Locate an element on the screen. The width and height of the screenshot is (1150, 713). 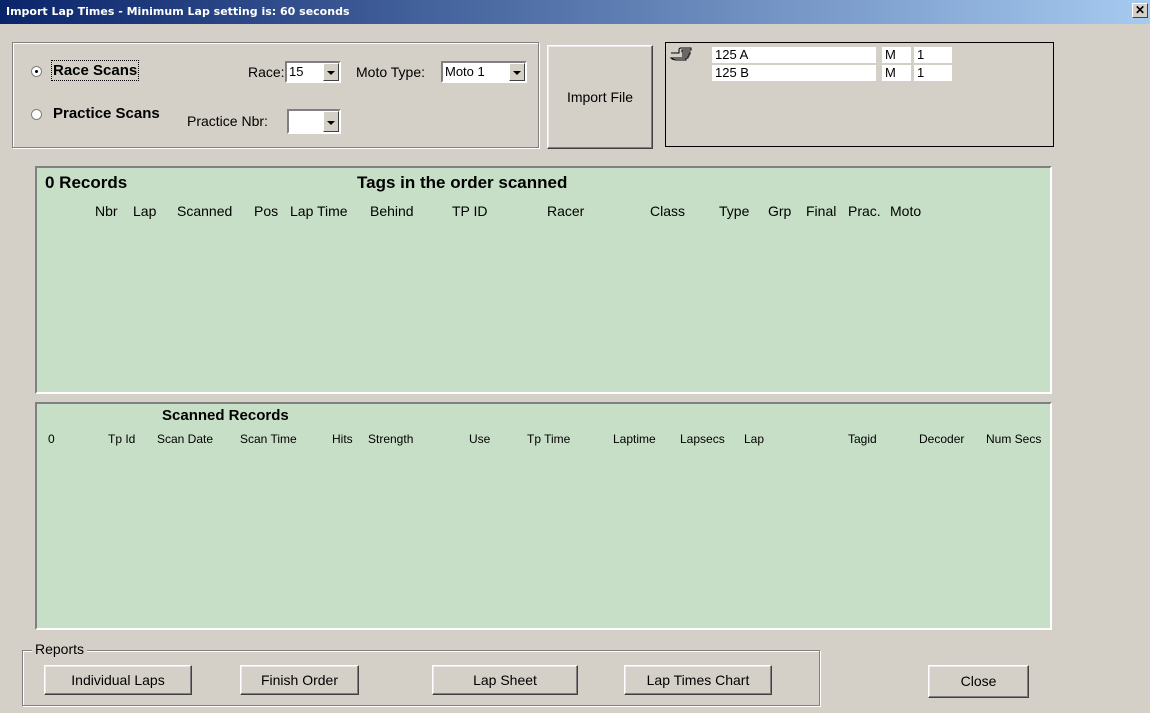
radio-selected-dot is located at coordinates (36, 71).